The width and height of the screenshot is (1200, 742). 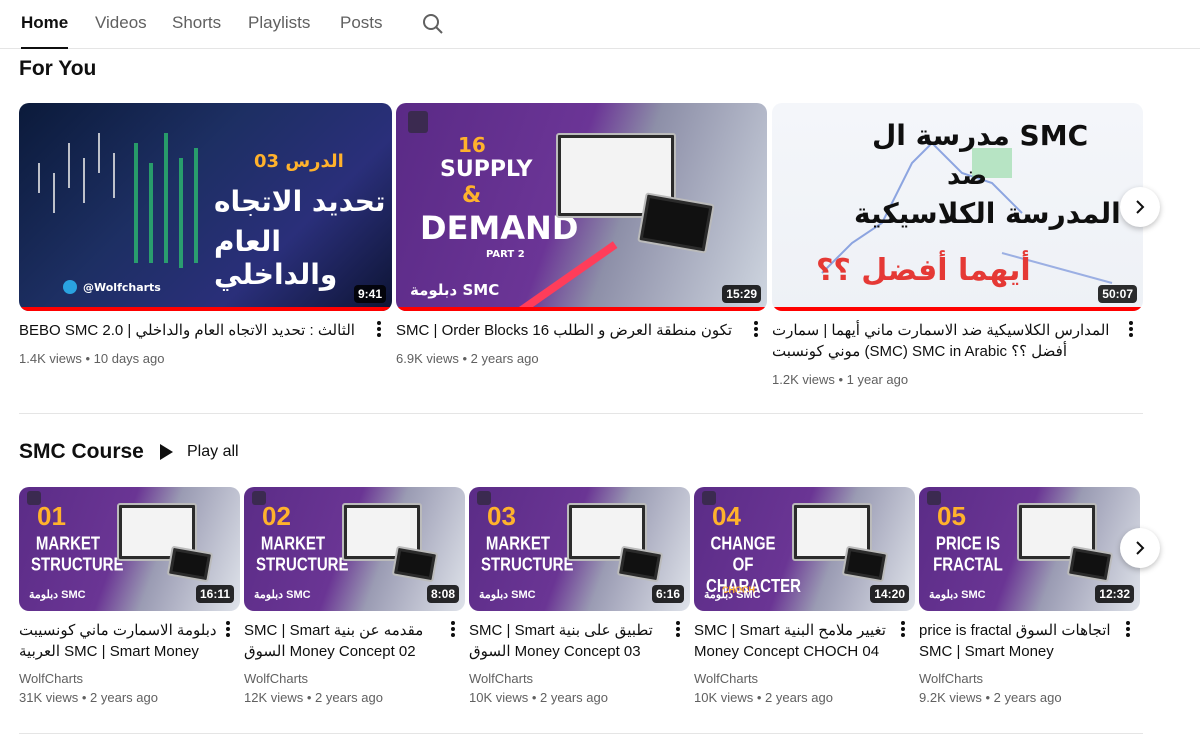 I want to click on thumb-lesson-label: الدرس 03, so click(x=299, y=161).